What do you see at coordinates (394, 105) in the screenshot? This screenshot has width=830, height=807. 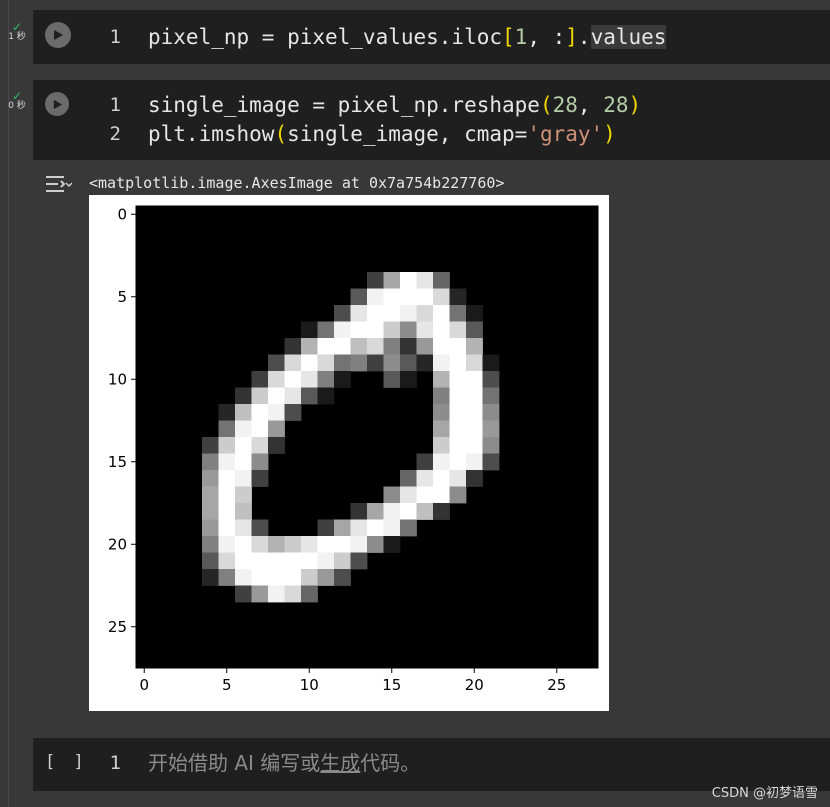 I see `code-line: single_image = pixel_np.reshape(28, 28)` at bounding box center [394, 105].